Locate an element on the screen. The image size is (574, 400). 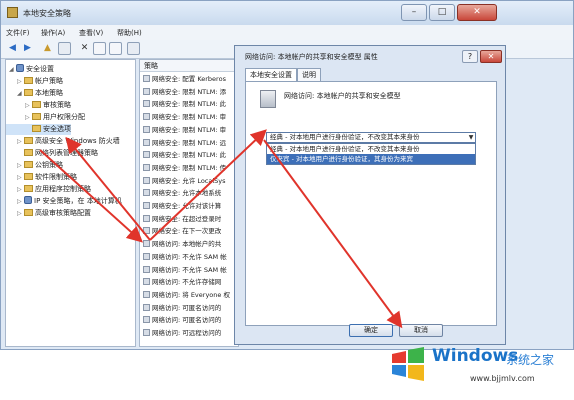
policy-row: 网络安全: 允许对该计算 is located at coordinates (182, 206).